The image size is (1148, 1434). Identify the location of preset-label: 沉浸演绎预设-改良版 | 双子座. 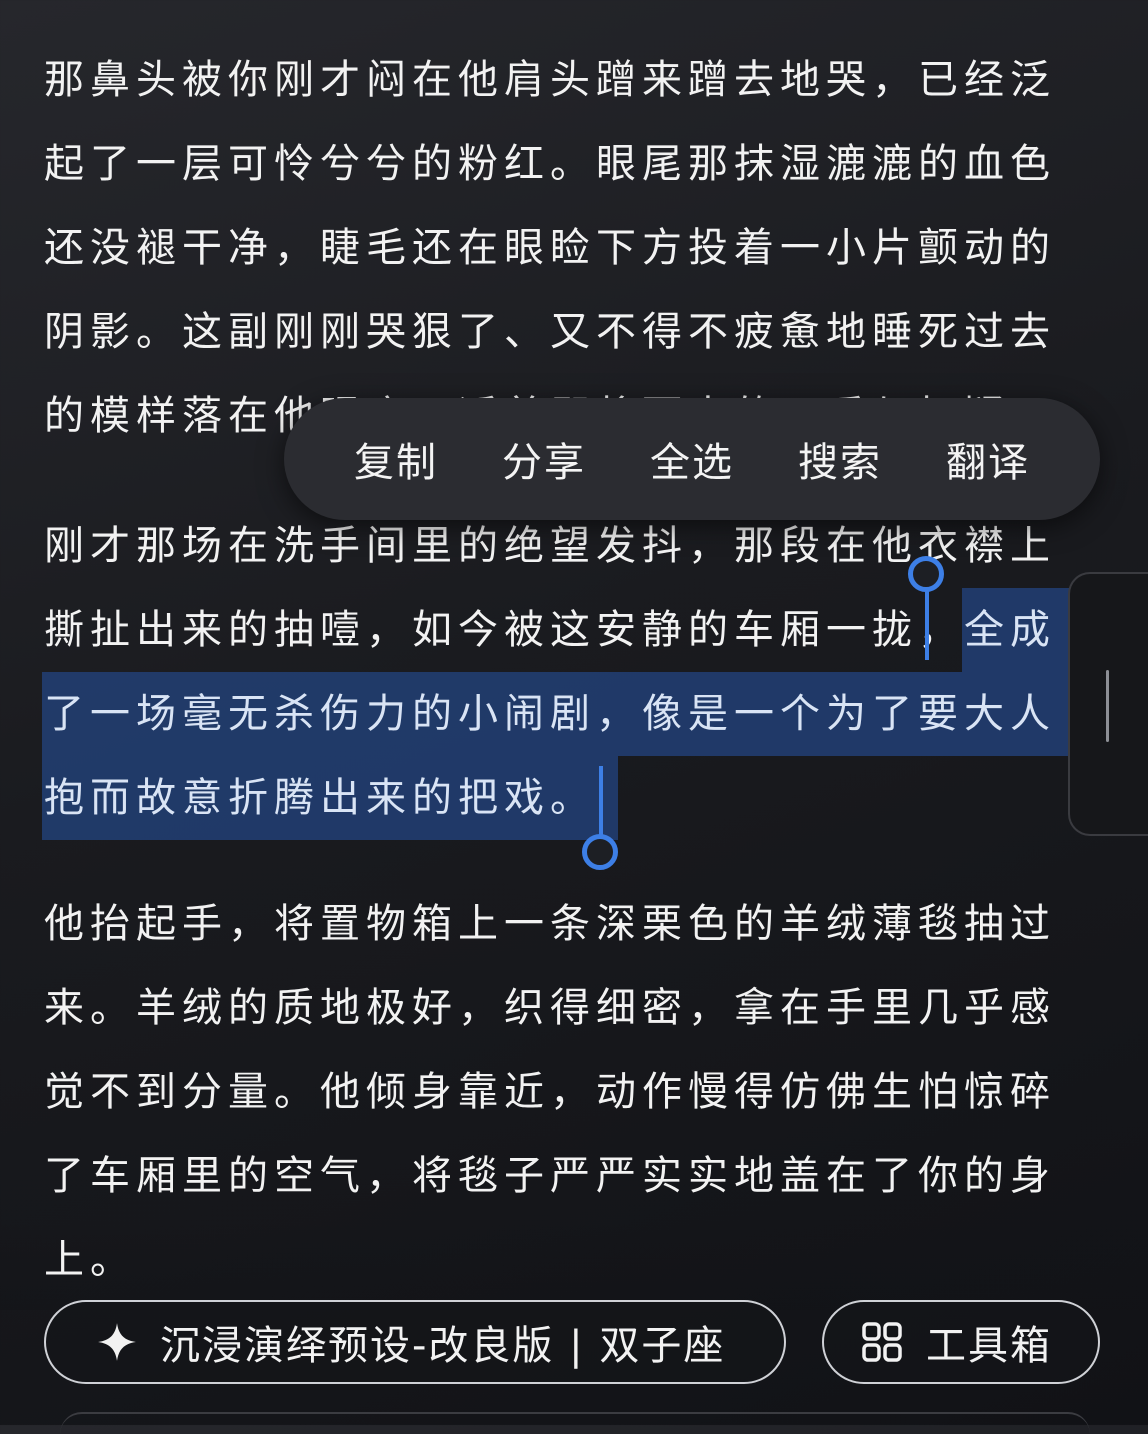
(443, 1346).